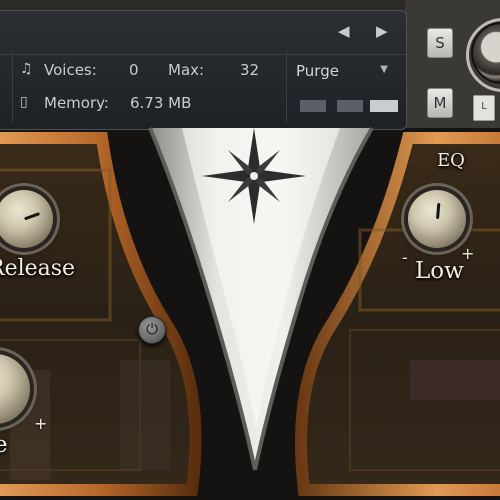 The image size is (500, 500). What do you see at coordinates (451, 160) in the screenshot?
I see `eq-section-title: EQ` at bounding box center [451, 160].